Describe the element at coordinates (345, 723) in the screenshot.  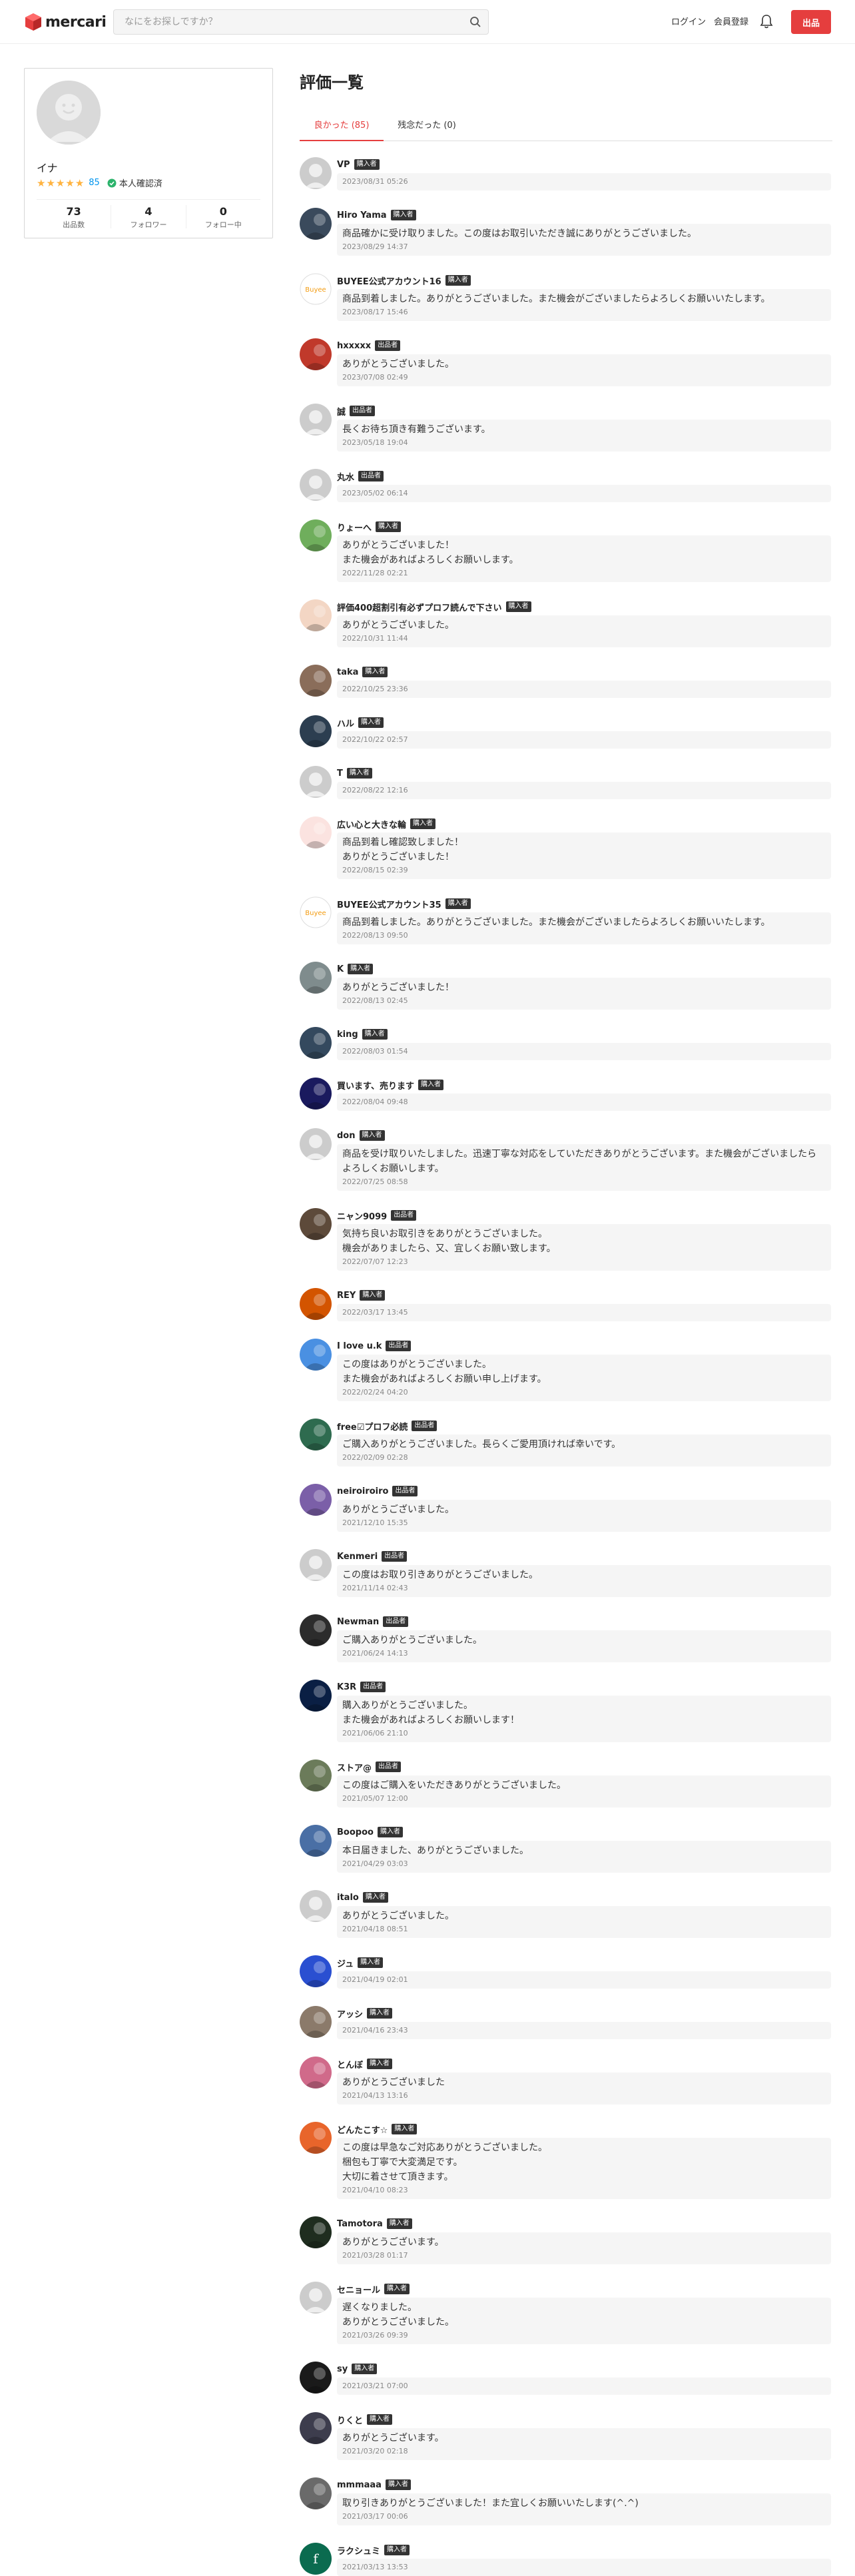
I see `reviewer-name: ハル` at that location.